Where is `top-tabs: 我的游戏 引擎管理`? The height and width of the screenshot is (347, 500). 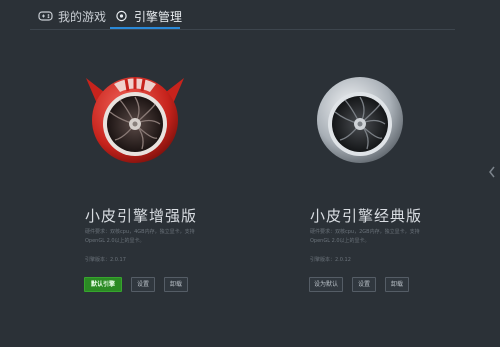 top-tabs: 我的游戏 引擎管理 is located at coordinates (250, 15).